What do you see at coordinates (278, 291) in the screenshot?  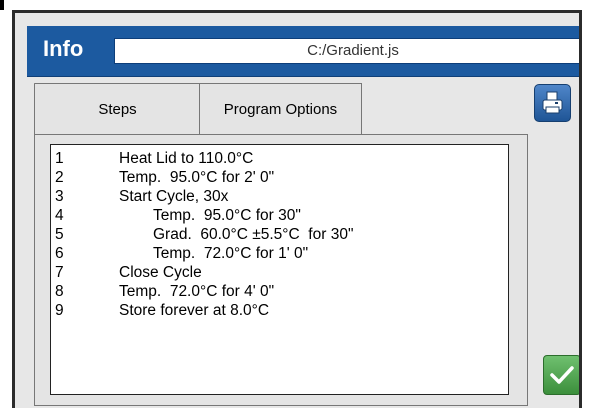 I see `step-row: 8 Temp. 72.0°C for 4' 0"` at bounding box center [278, 291].